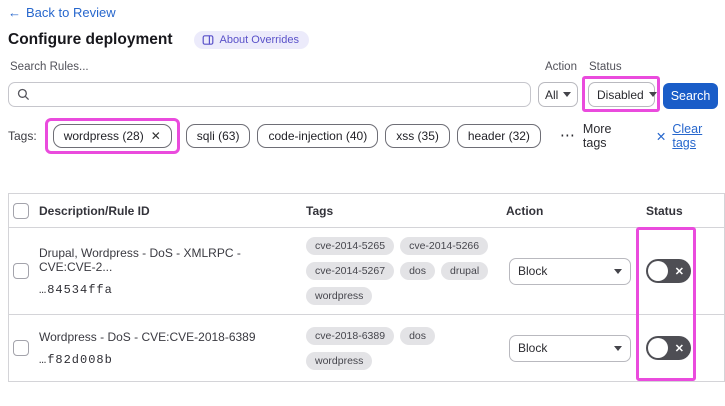 The width and height of the screenshot is (725, 406). I want to click on rule-description: Wordpress - DoS - CVE:CVE-2018-6389, so click(147, 336).